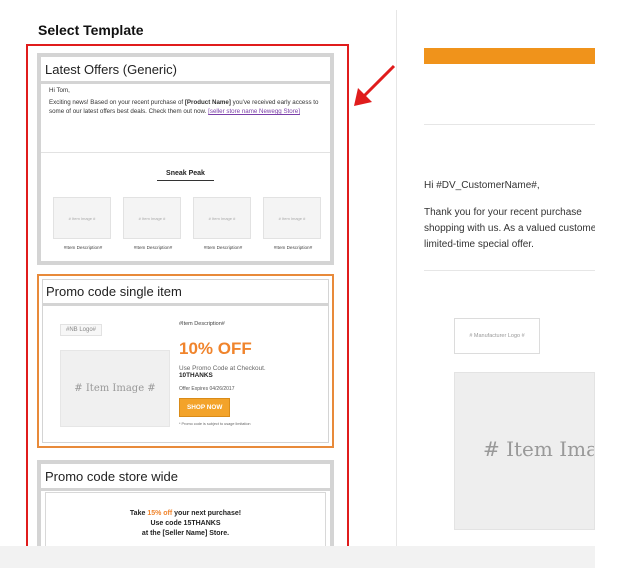 This screenshot has width=624, height=581. What do you see at coordinates (185, 152) in the screenshot?
I see `divider` at bounding box center [185, 152].